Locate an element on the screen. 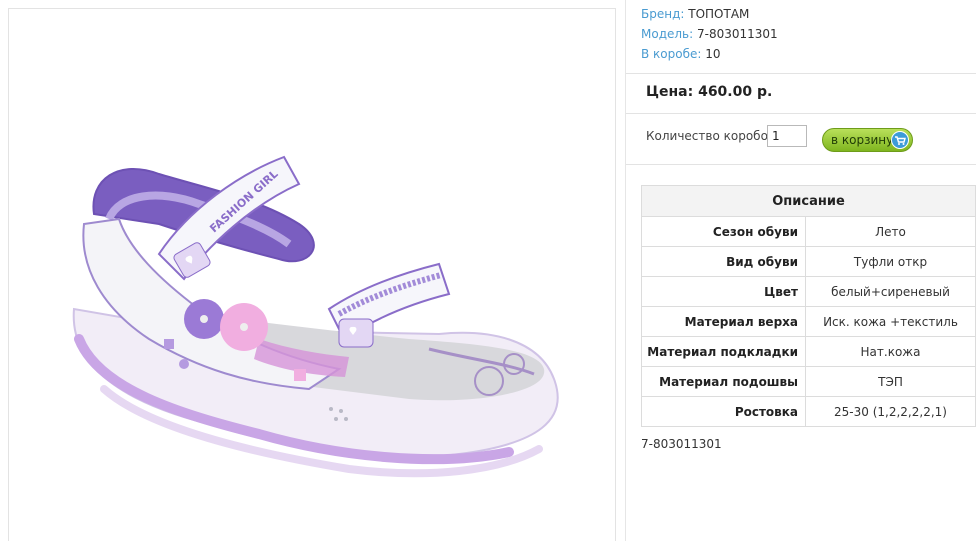 This screenshot has height=541, width=976. table-row: Материал верха Иск. кожа +текстиль is located at coordinates (808, 321).